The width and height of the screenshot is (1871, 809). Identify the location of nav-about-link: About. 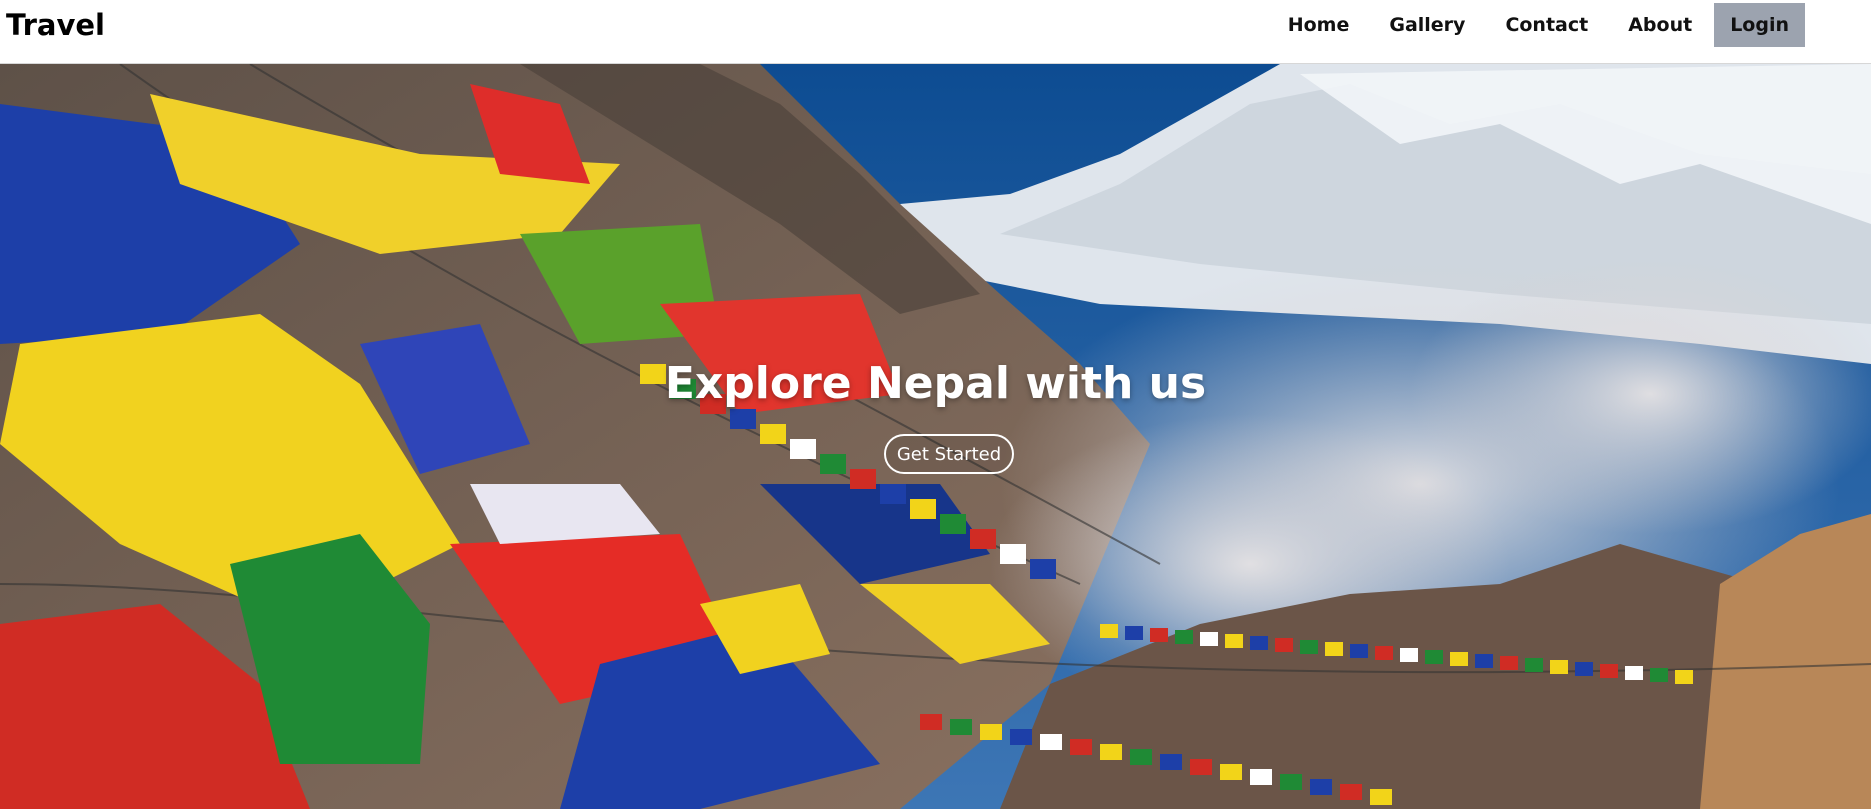
(1660, 25).